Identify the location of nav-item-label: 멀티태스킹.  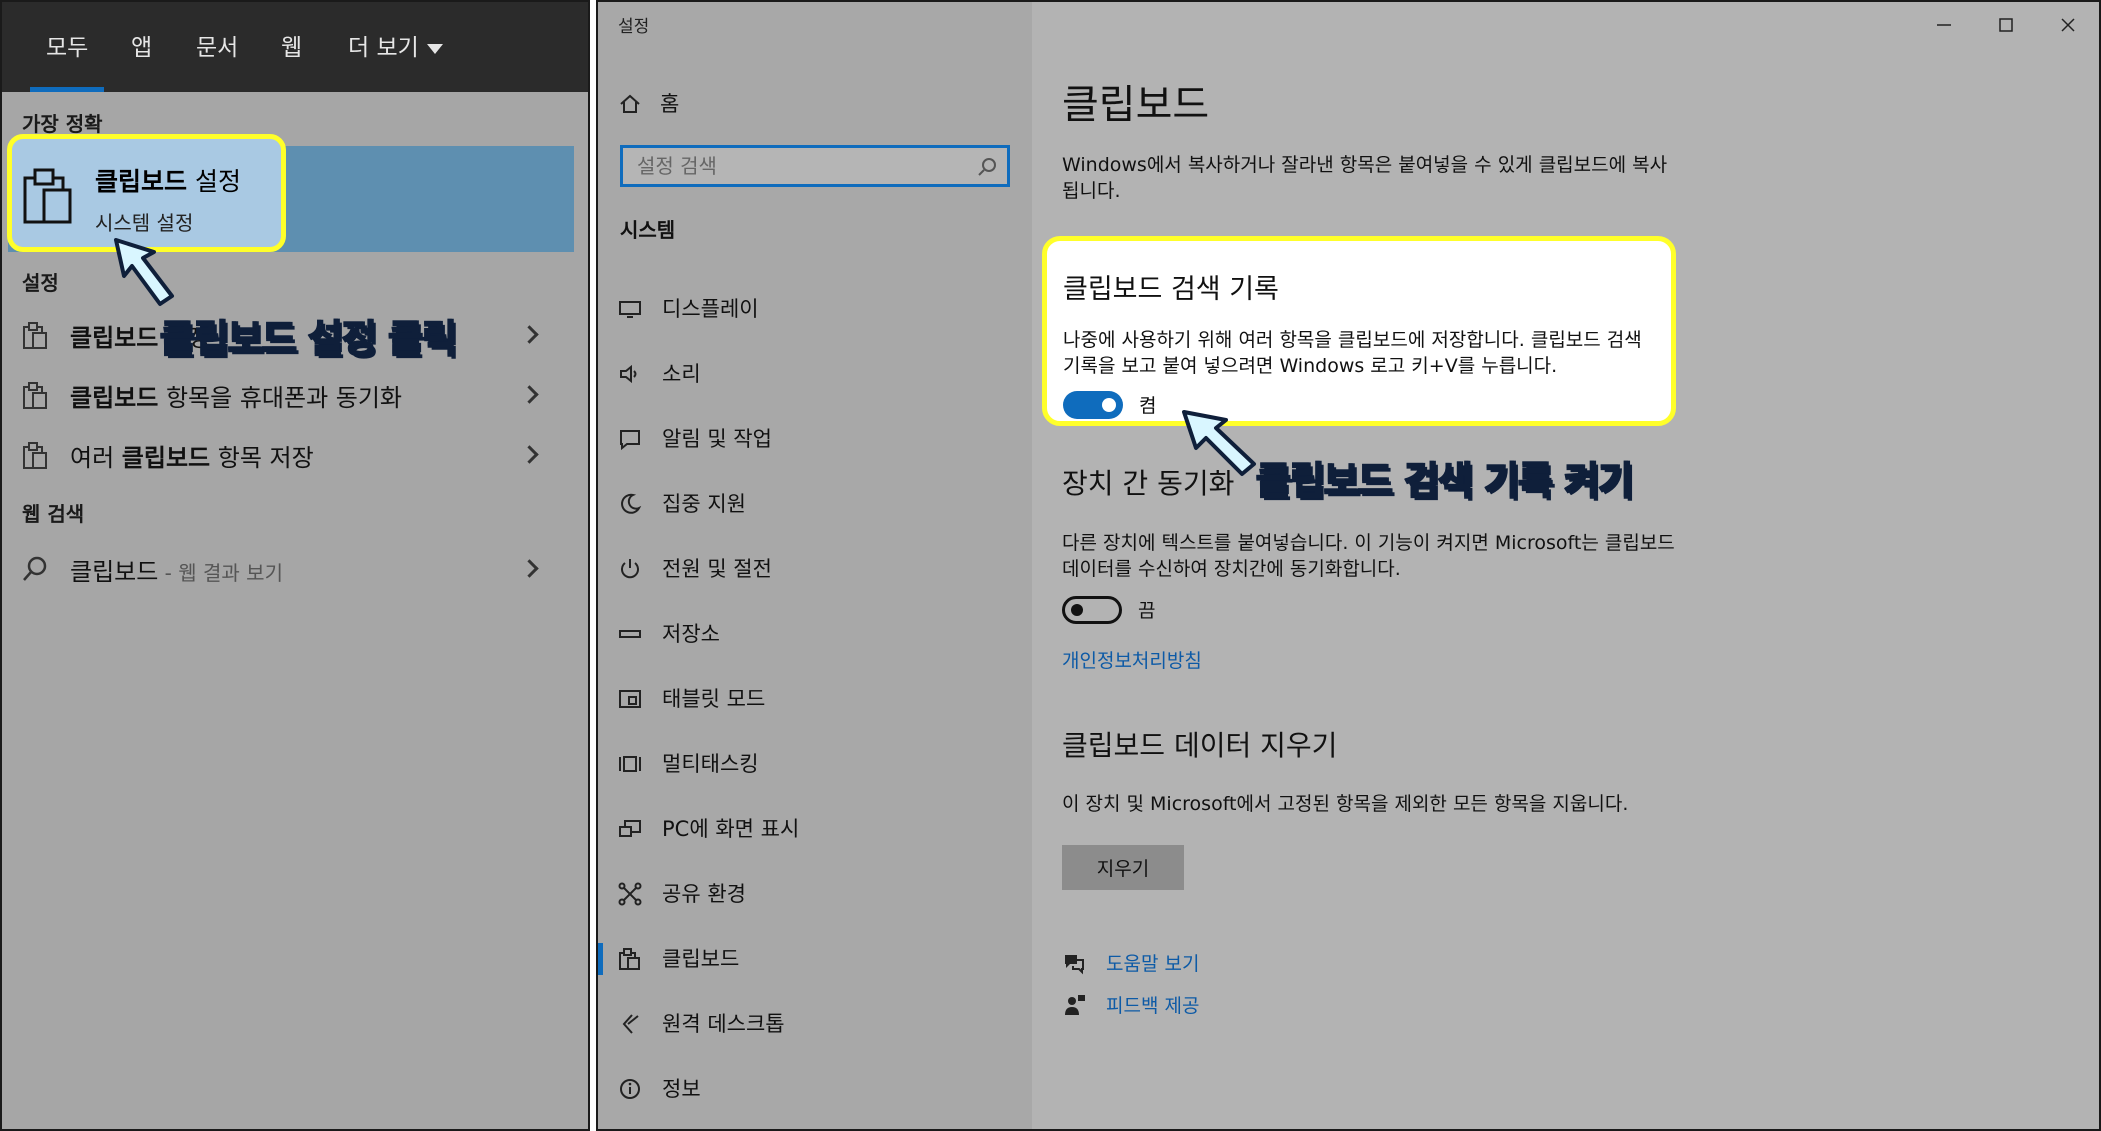
(710, 764).